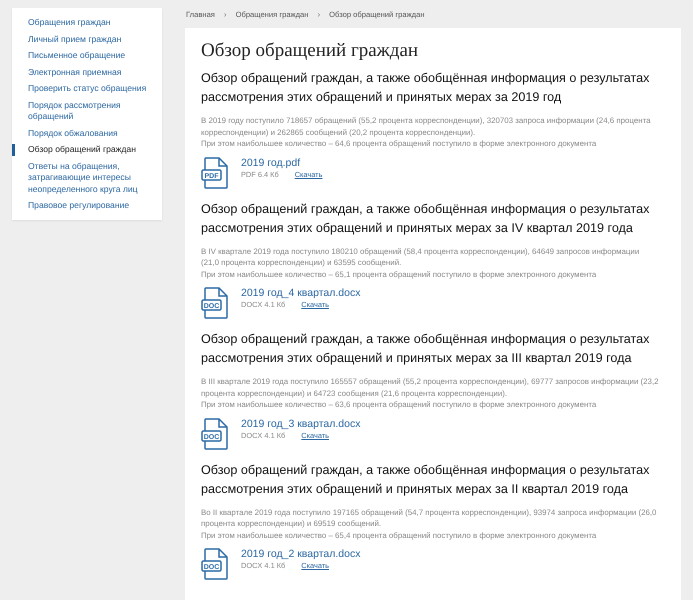  What do you see at coordinates (281, 162) in the screenshot?
I see `file-link: 2019 год.pdf` at bounding box center [281, 162].